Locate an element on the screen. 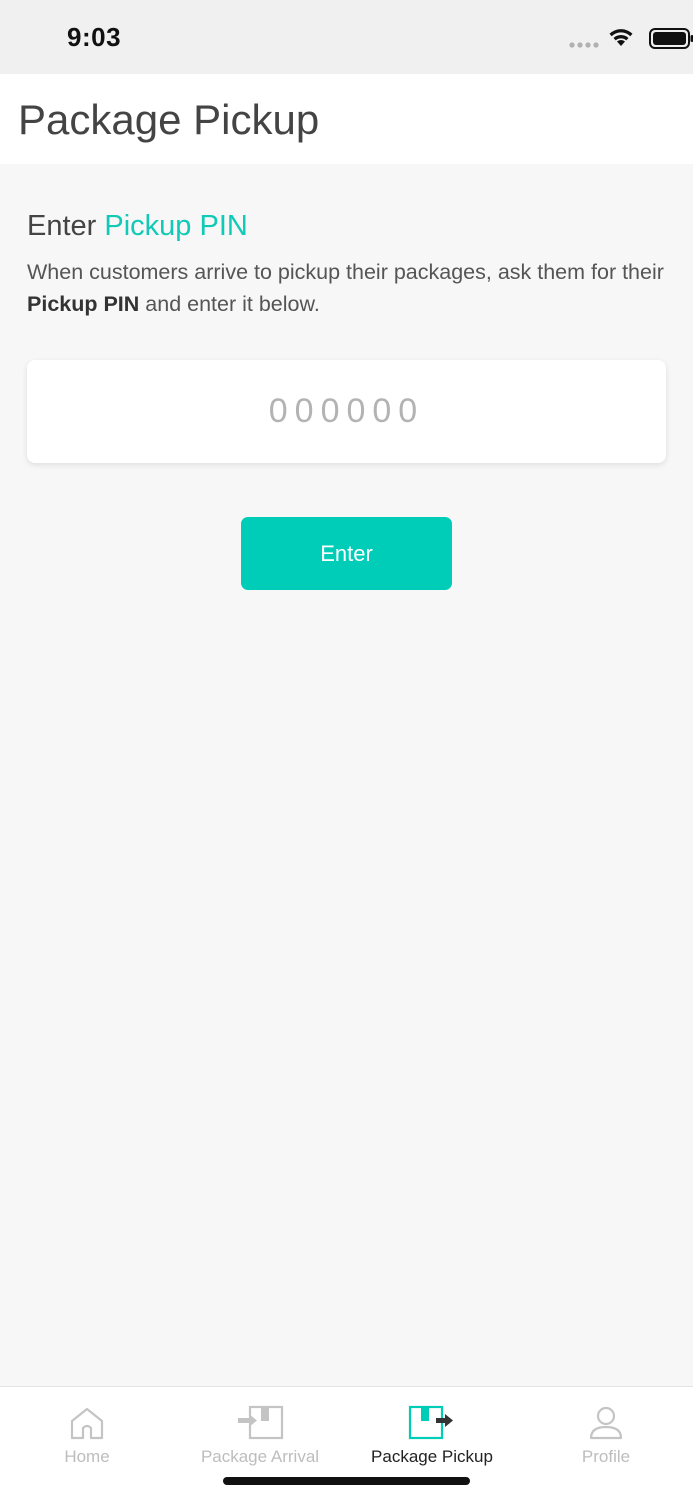  enter-button: Enter is located at coordinates (346, 553).